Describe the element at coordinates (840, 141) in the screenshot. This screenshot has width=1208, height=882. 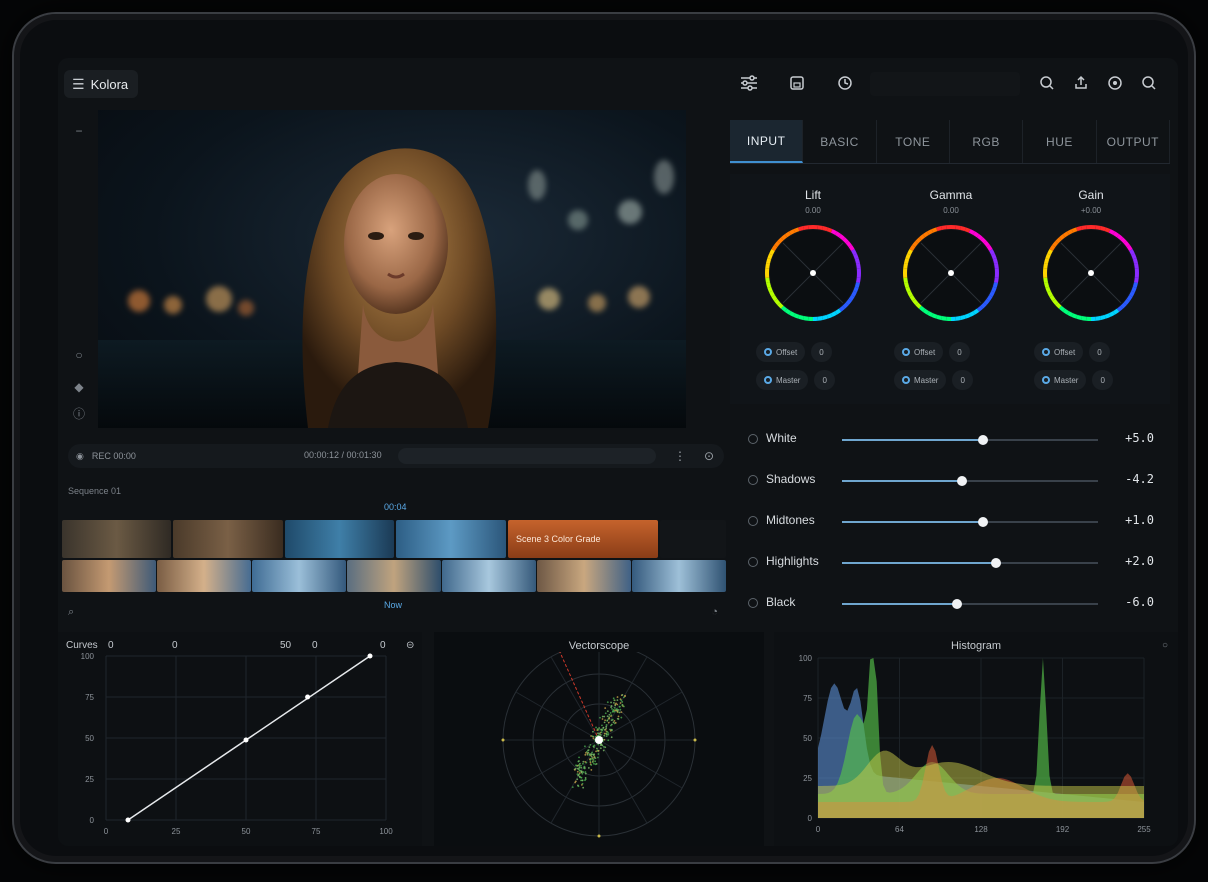
I see `tab-basic: BASIC` at that location.